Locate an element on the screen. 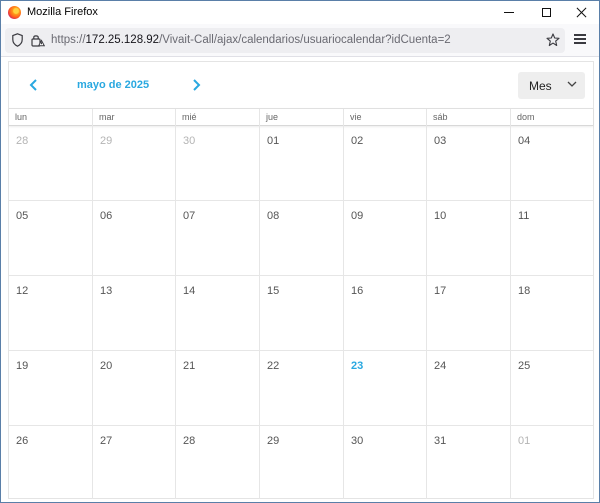 The height and width of the screenshot is (503, 600). chevron-left-icon is located at coordinates (34, 85).